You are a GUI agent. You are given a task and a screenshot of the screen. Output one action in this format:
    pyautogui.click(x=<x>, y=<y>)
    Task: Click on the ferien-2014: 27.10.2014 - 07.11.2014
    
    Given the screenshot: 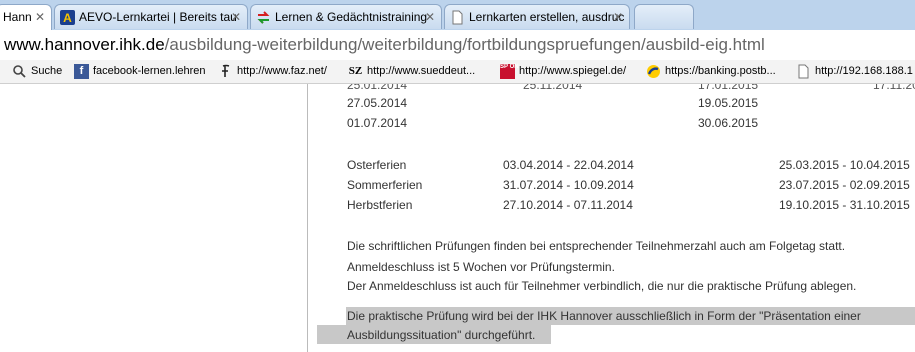 What is the action you would take?
    pyautogui.click(x=568, y=205)
    